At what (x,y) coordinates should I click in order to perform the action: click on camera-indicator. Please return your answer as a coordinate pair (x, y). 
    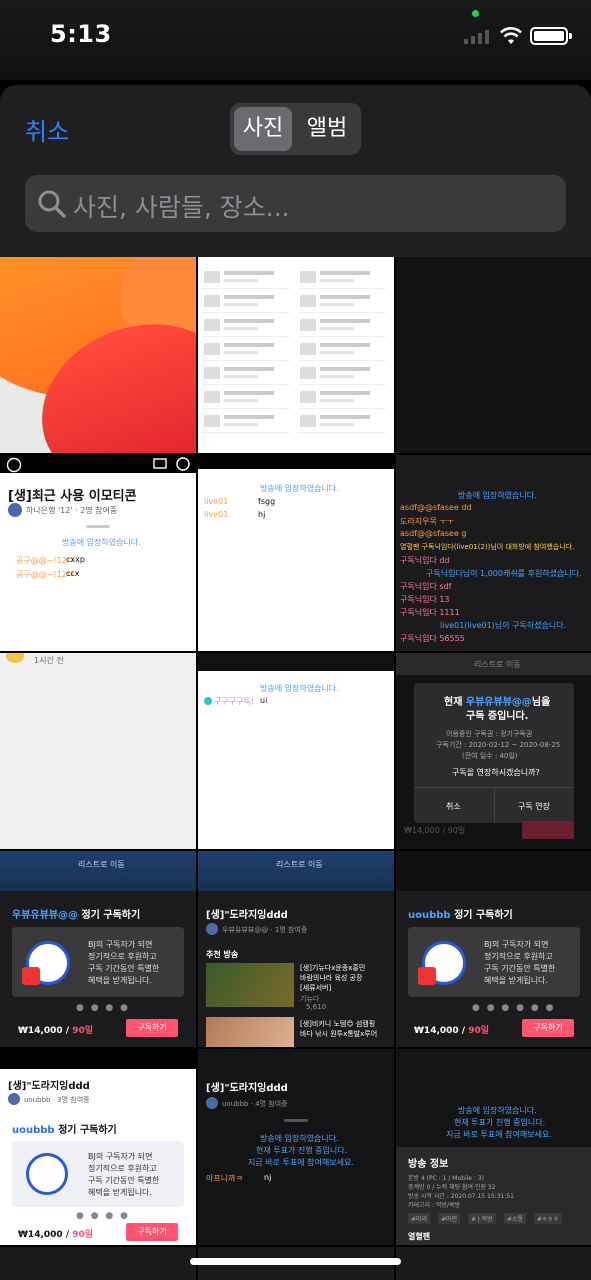
    Looking at the image, I should click on (475, 13).